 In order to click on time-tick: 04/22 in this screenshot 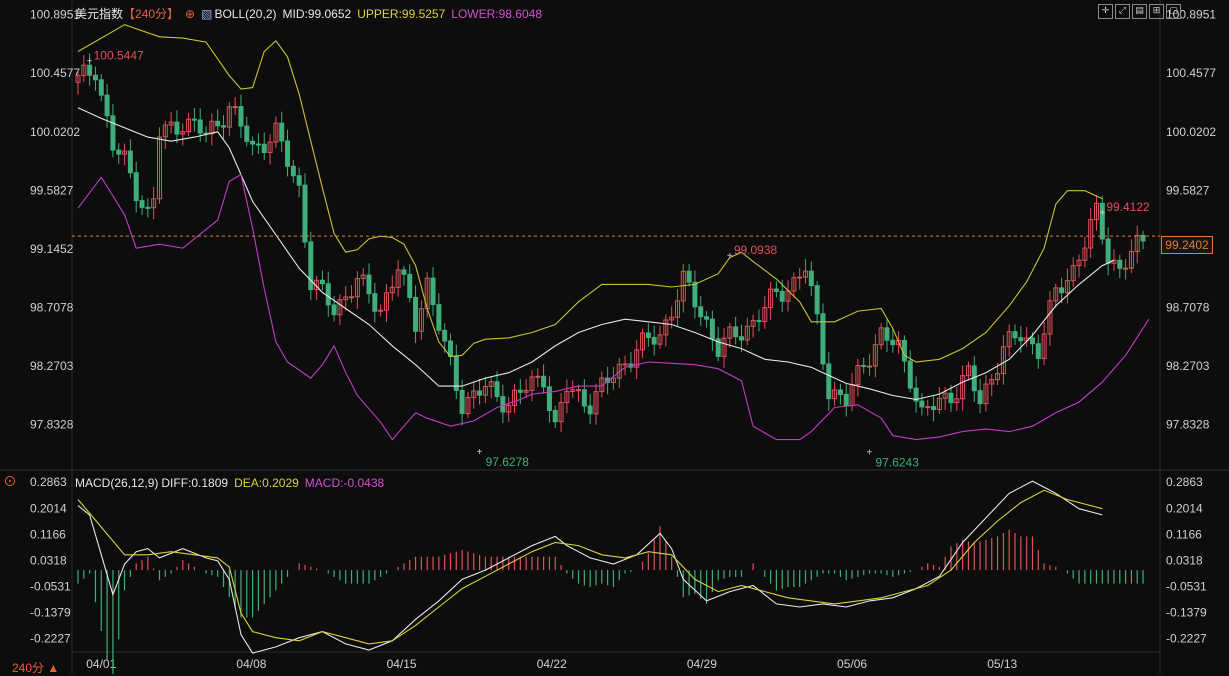, I will do `click(552, 664)`.